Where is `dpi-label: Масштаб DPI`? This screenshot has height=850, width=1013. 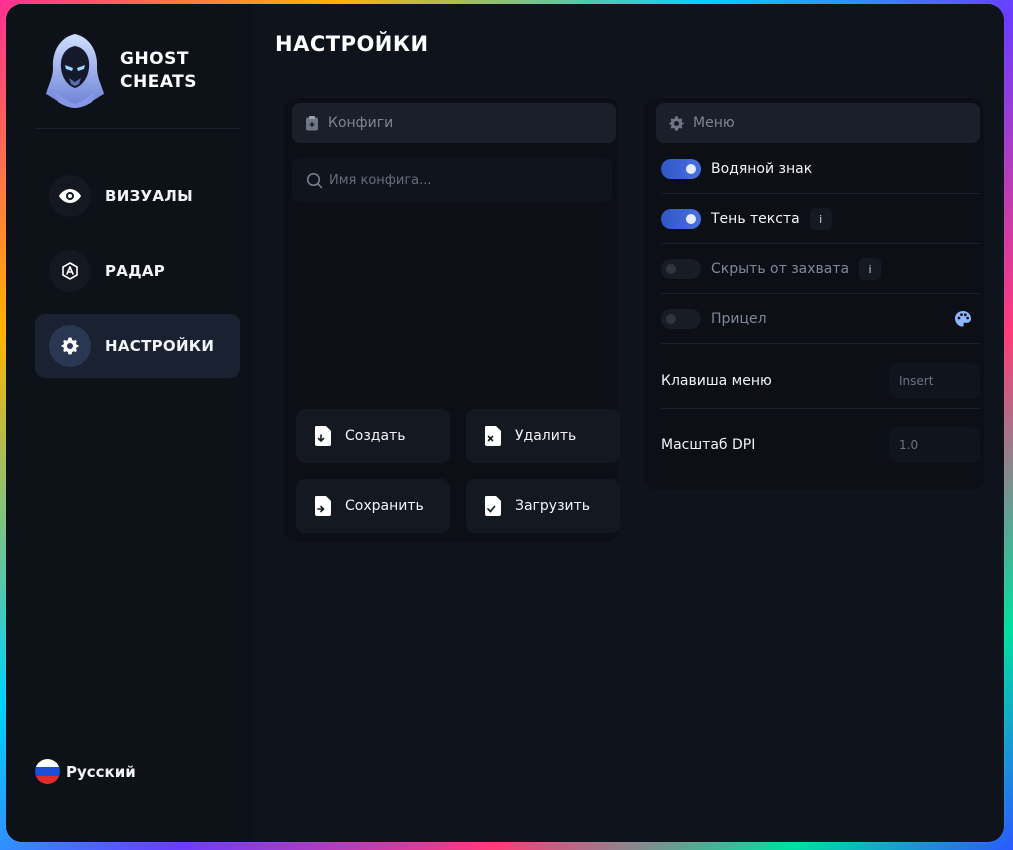
dpi-label: Масштаб DPI is located at coordinates (708, 445).